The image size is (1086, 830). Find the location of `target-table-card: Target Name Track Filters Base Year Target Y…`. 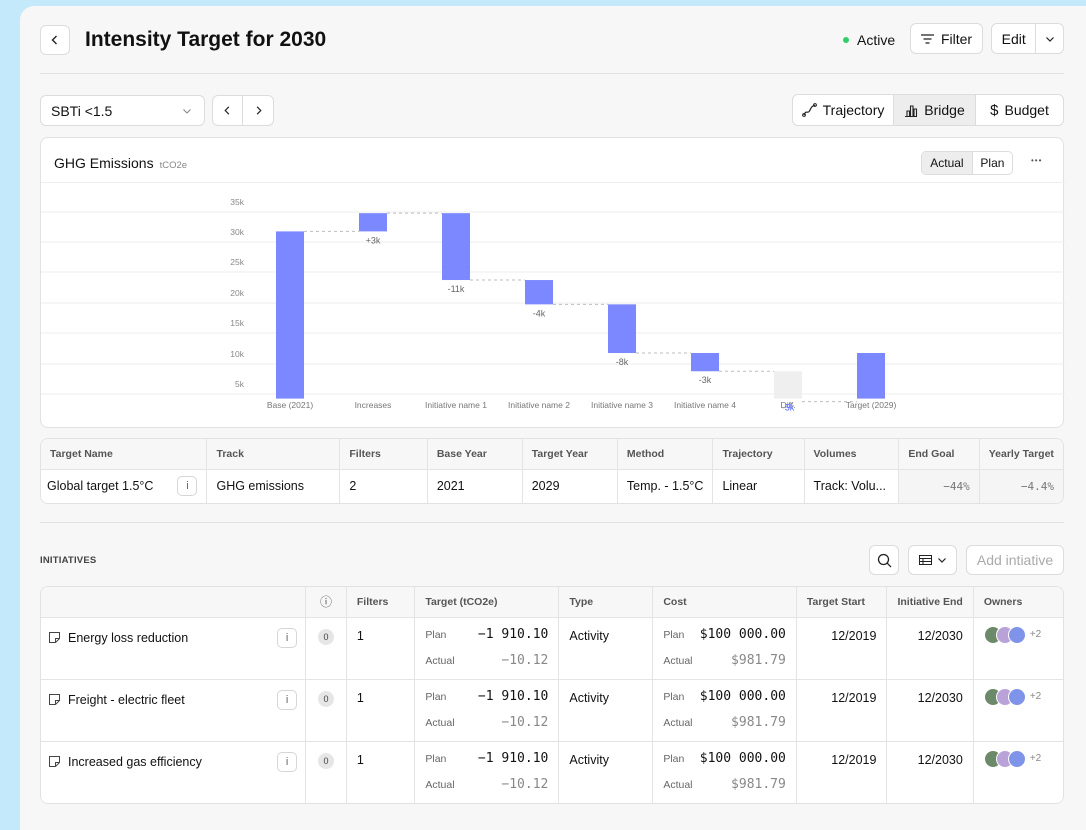

target-table-card: Target Name Track Filters Base Year Target Y… is located at coordinates (552, 471).